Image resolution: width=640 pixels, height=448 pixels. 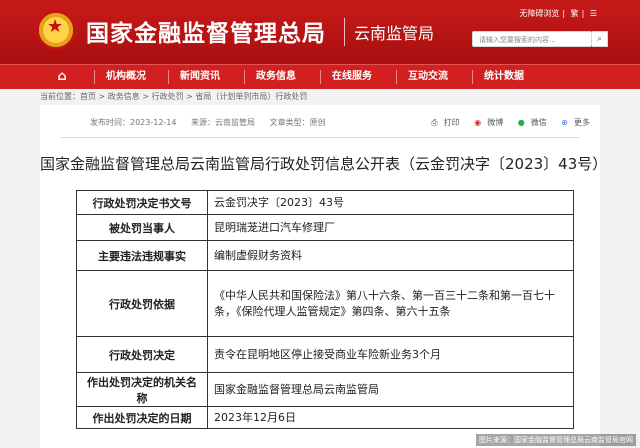 I want to click on breadcrumb-penalties: 行政处罚, so click(x=168, y=96).